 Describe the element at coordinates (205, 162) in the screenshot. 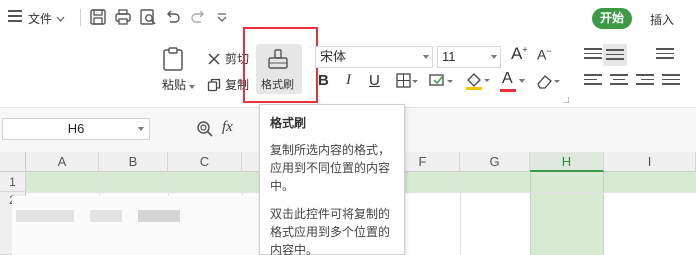

I see `column-header-c: C` at that location.